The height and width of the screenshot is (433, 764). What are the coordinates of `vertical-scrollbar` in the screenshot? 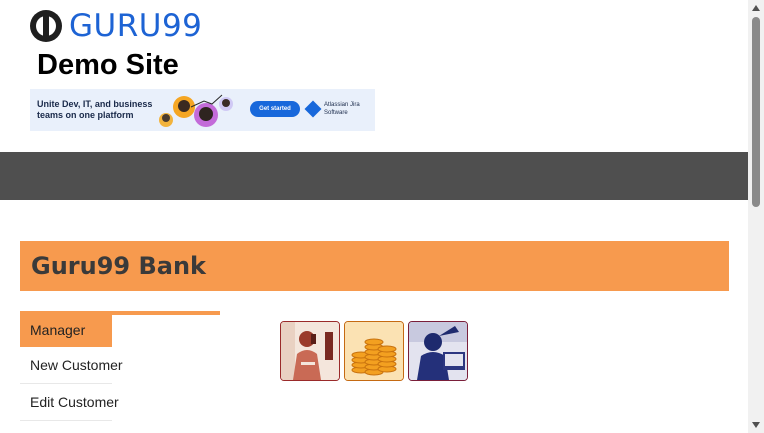 It's located at (756, 216).